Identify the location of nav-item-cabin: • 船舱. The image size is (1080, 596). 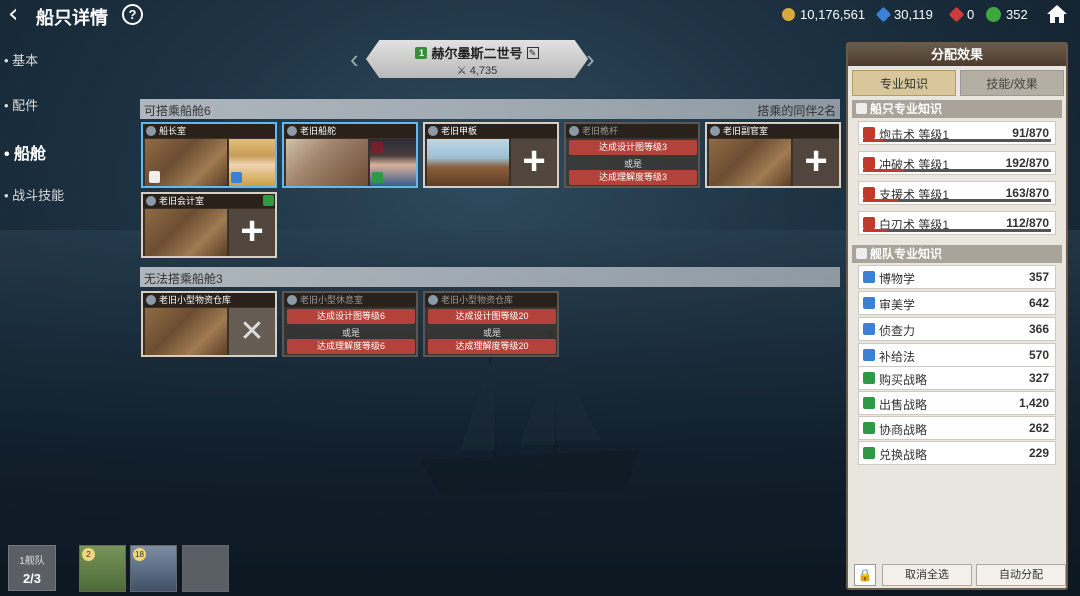
(25, 152).